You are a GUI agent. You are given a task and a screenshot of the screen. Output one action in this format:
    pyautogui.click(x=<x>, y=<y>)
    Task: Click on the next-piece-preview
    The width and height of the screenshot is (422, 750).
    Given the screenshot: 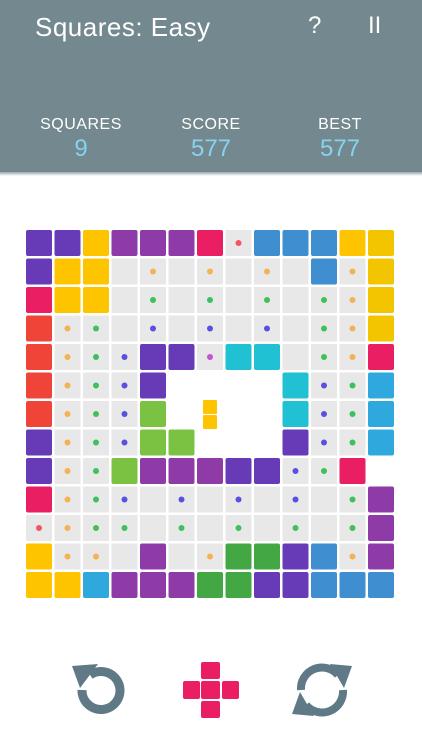 What is the action you would take?
    pyautogui.click(x=211, y=690)
    